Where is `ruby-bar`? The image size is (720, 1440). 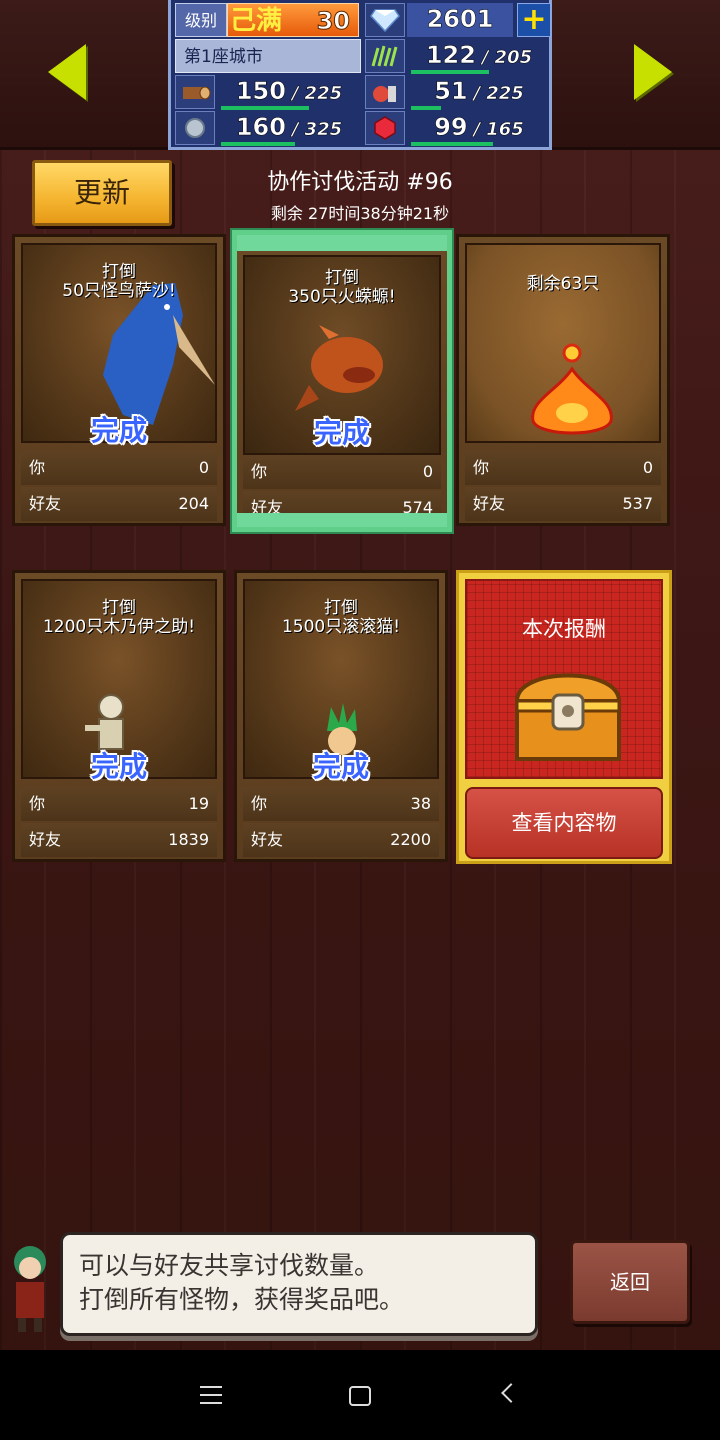 ruby-bar is located at coordinates (452, 144).